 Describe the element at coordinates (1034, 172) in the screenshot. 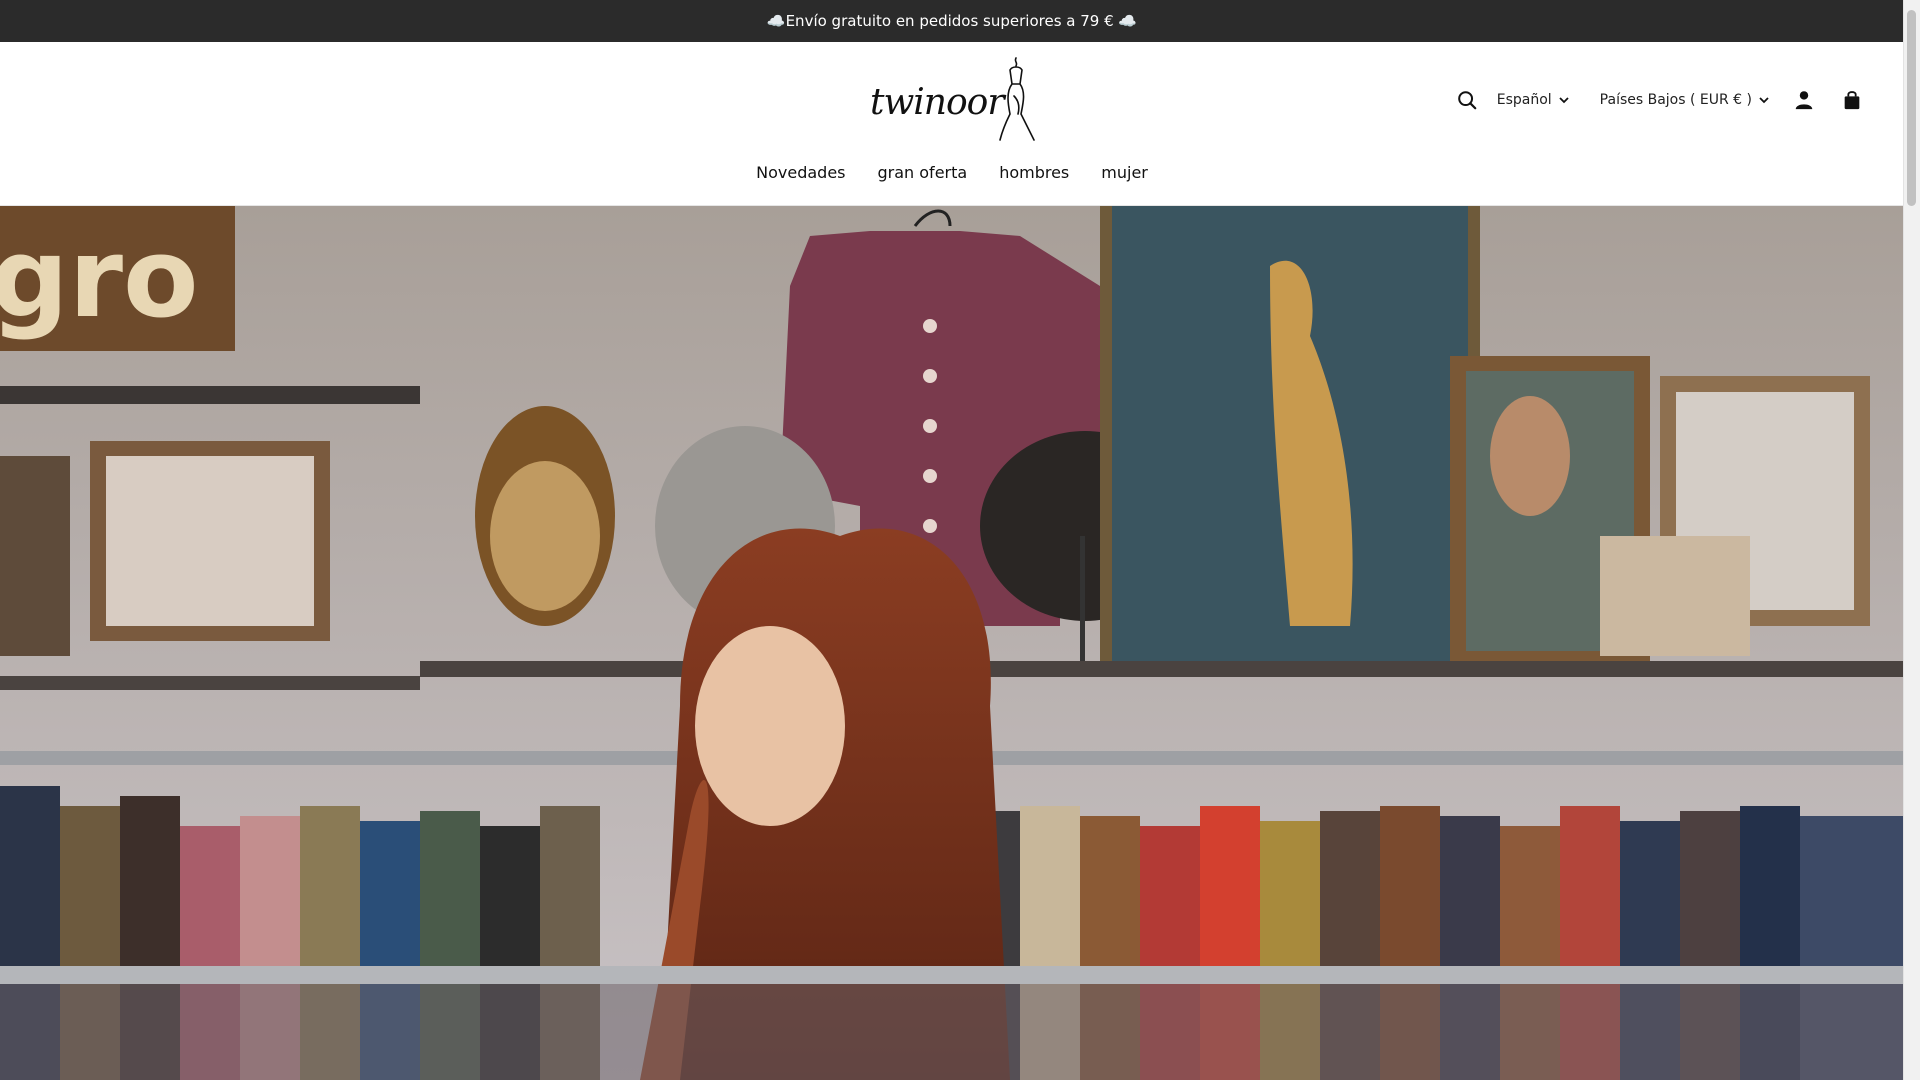

I see `nav-item-hombres: hombres` at that location.